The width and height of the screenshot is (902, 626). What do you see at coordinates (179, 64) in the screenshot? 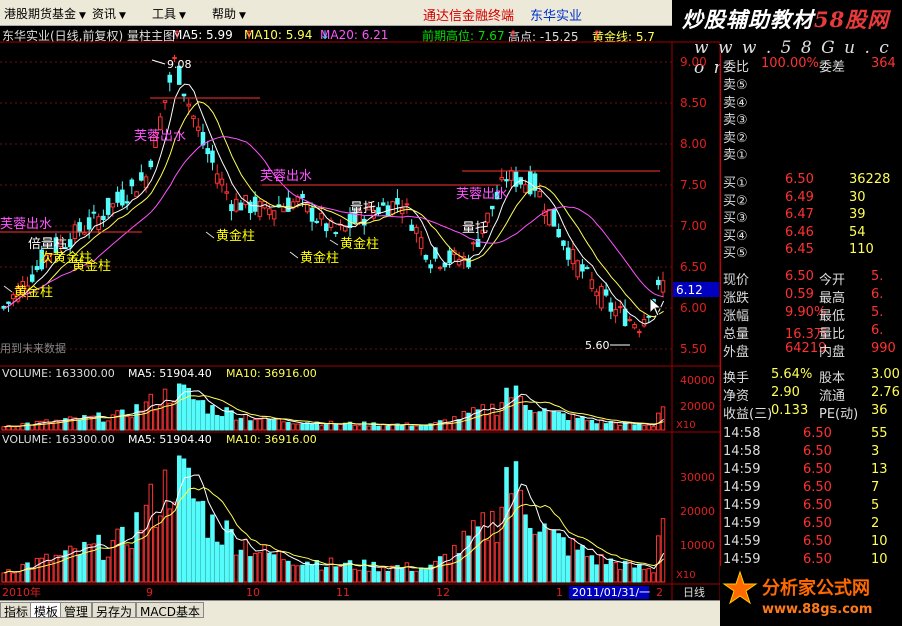
I see `high-label: 9.08` at bounding box center [179, 64].